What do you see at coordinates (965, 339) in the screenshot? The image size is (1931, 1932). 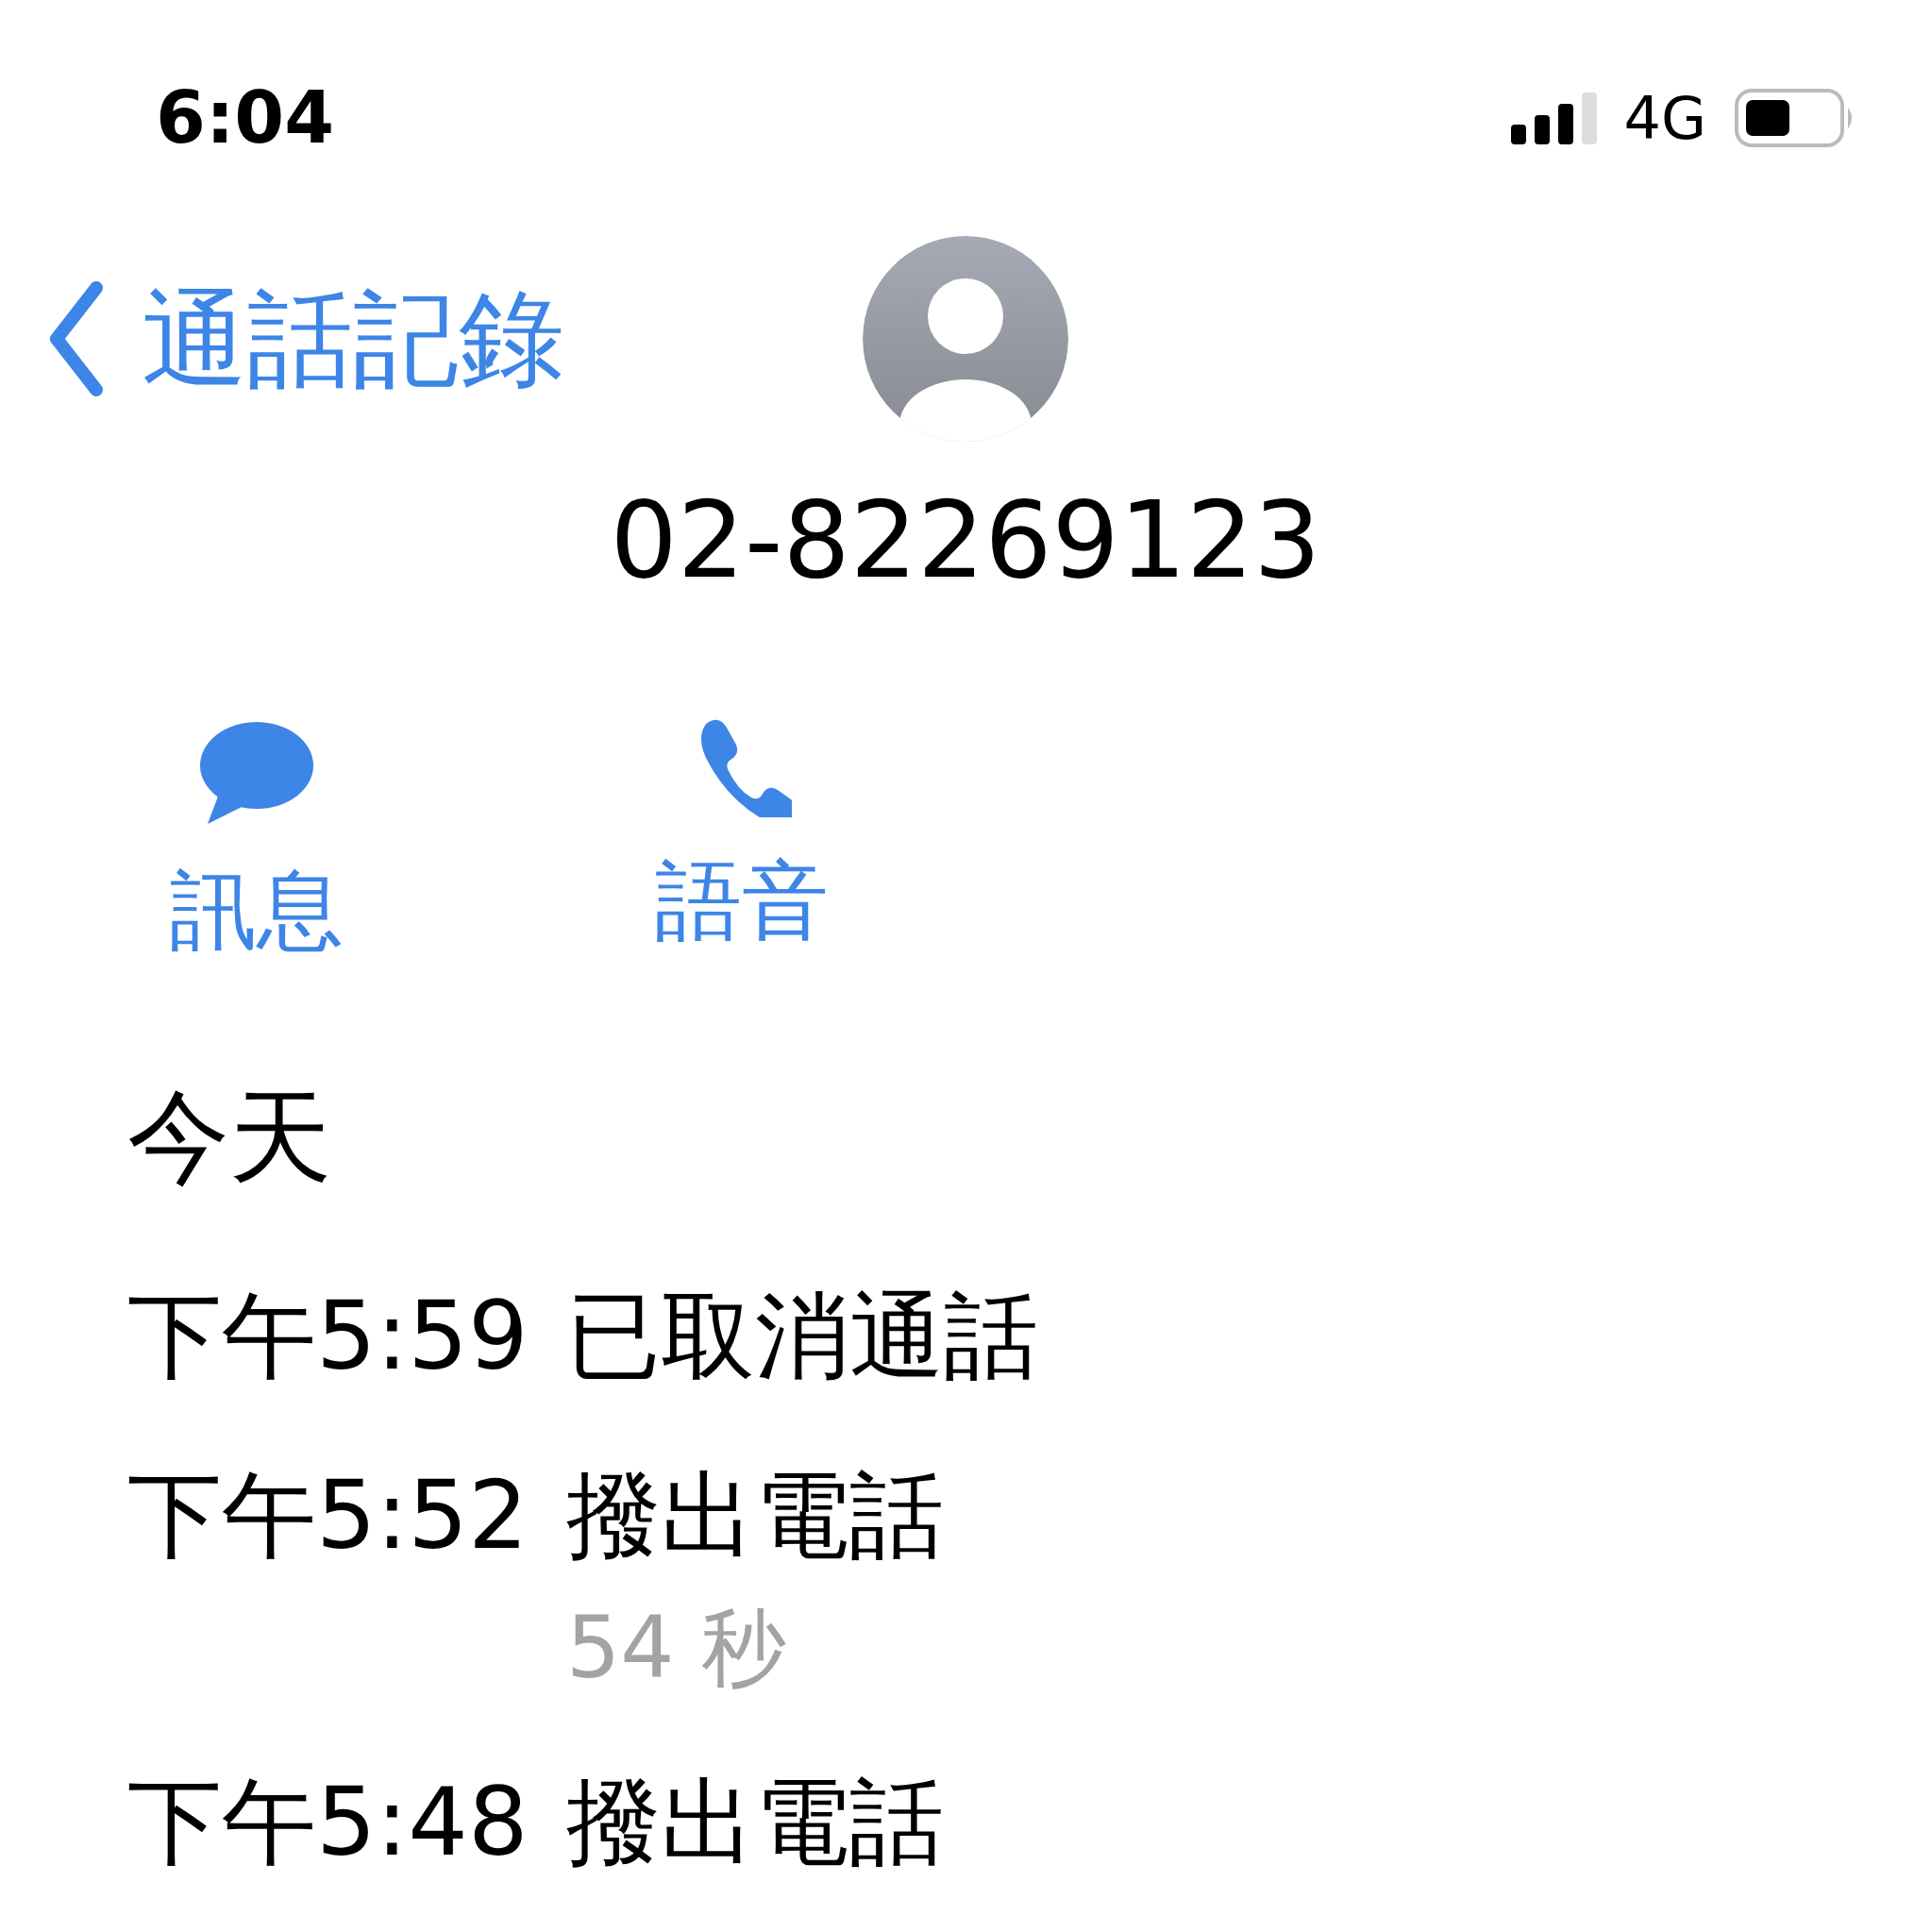 I see `avatar-icon` at bounding box center [965, 339].